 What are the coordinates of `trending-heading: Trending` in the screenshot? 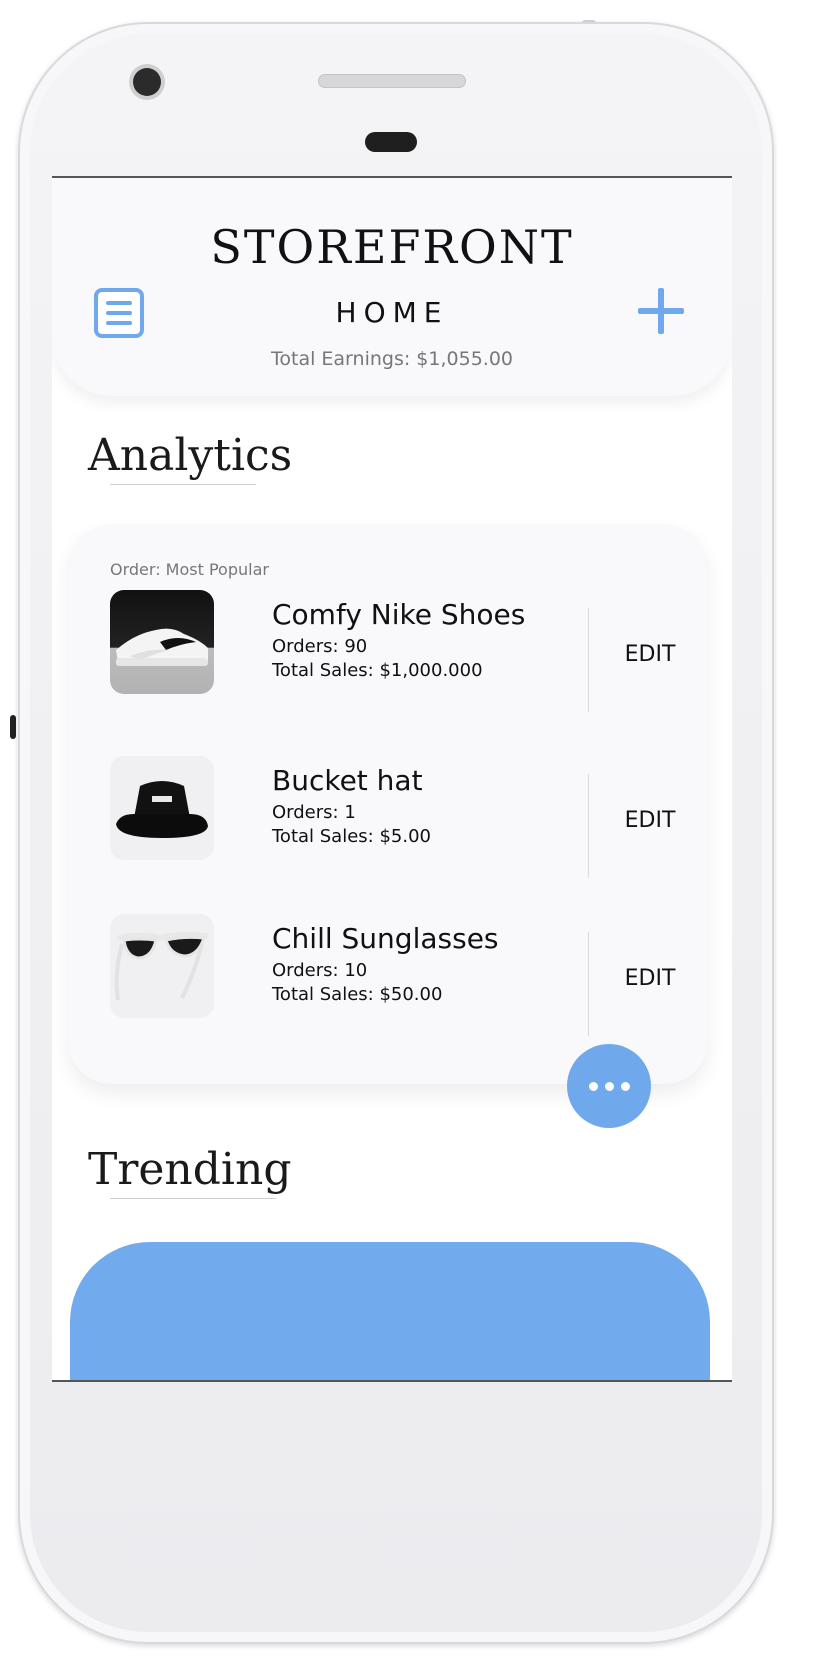 It's located at (190, 1169).